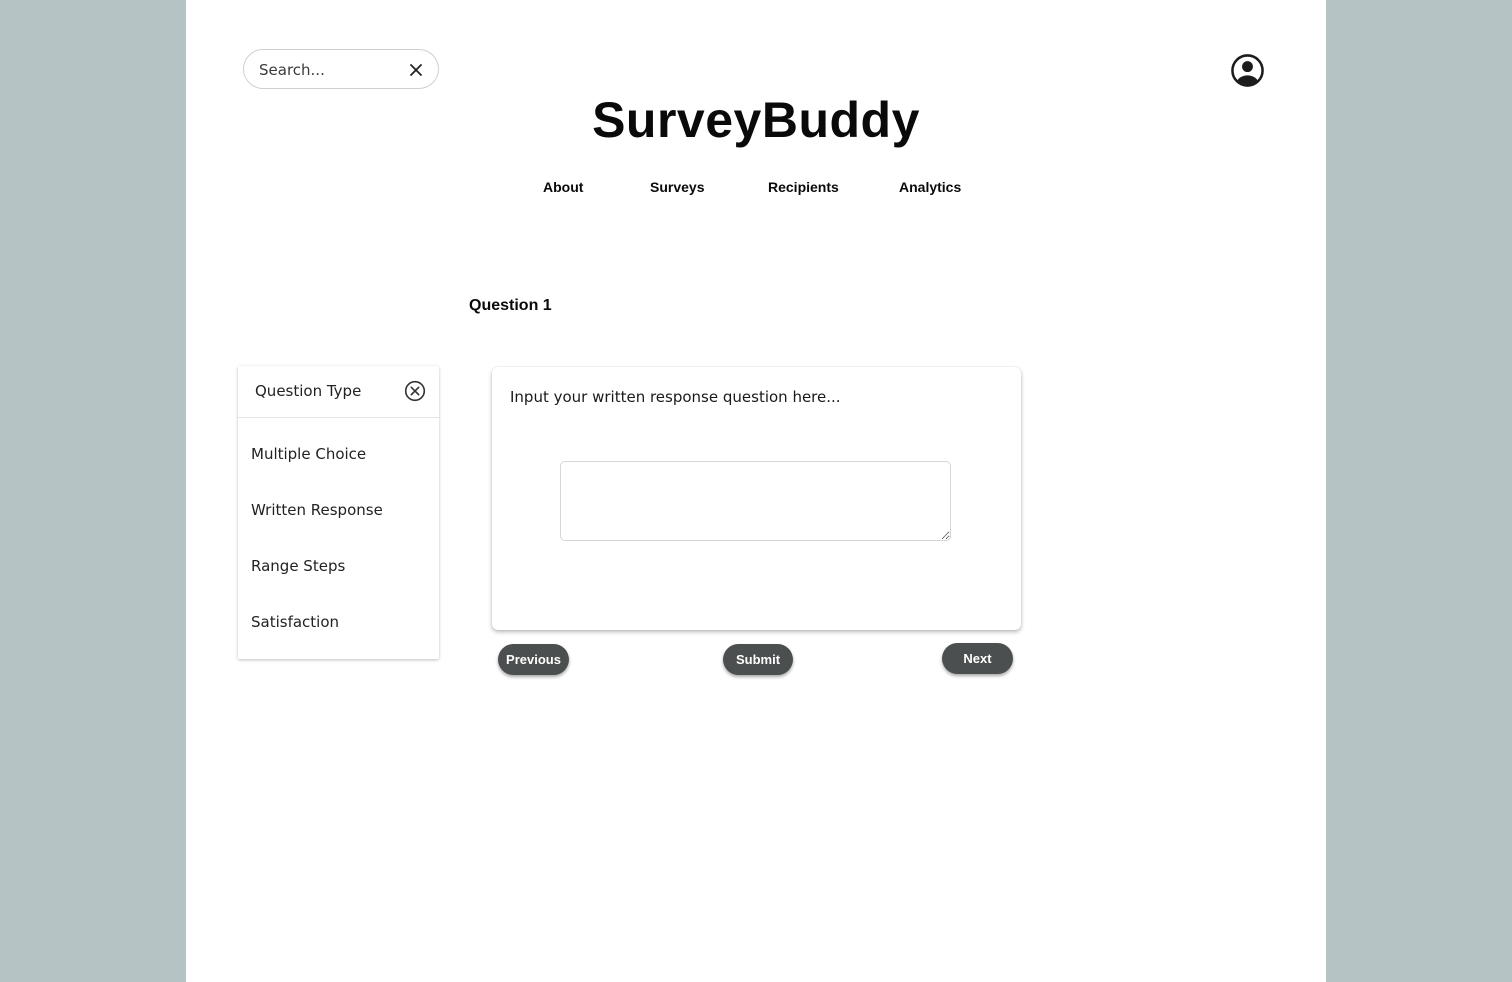 The image size is (1512, 982). Describe the element at coordinates (756, 120) in the screenshot. I see `brand-title: SurveyBuddy` at that location.